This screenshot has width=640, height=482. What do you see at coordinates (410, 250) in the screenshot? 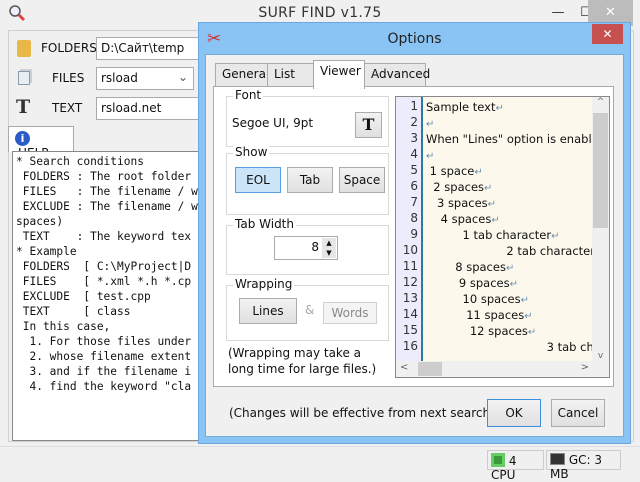
I see `line-number: 10` at bounding box center [410, 250].